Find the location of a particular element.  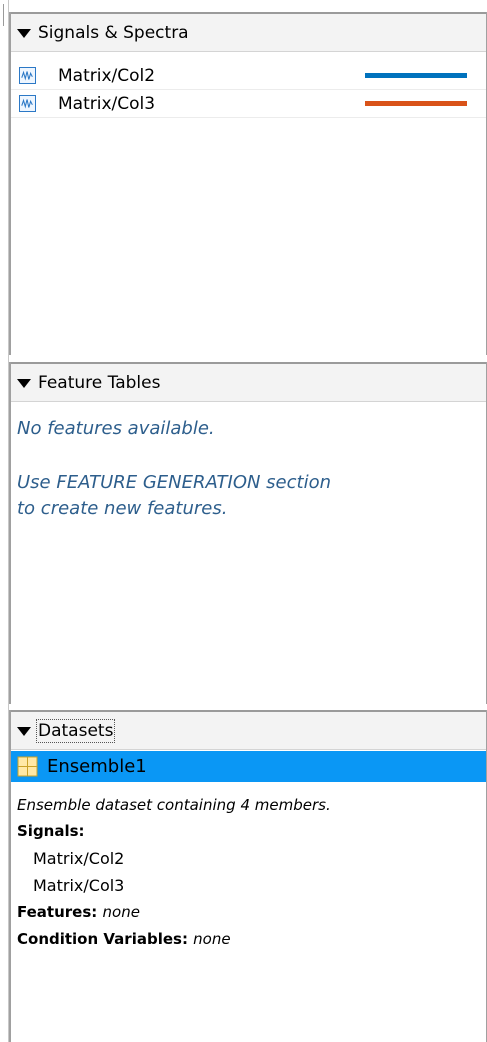

feature-hint-line2: to create new features. is located at coordinates (122, 508).